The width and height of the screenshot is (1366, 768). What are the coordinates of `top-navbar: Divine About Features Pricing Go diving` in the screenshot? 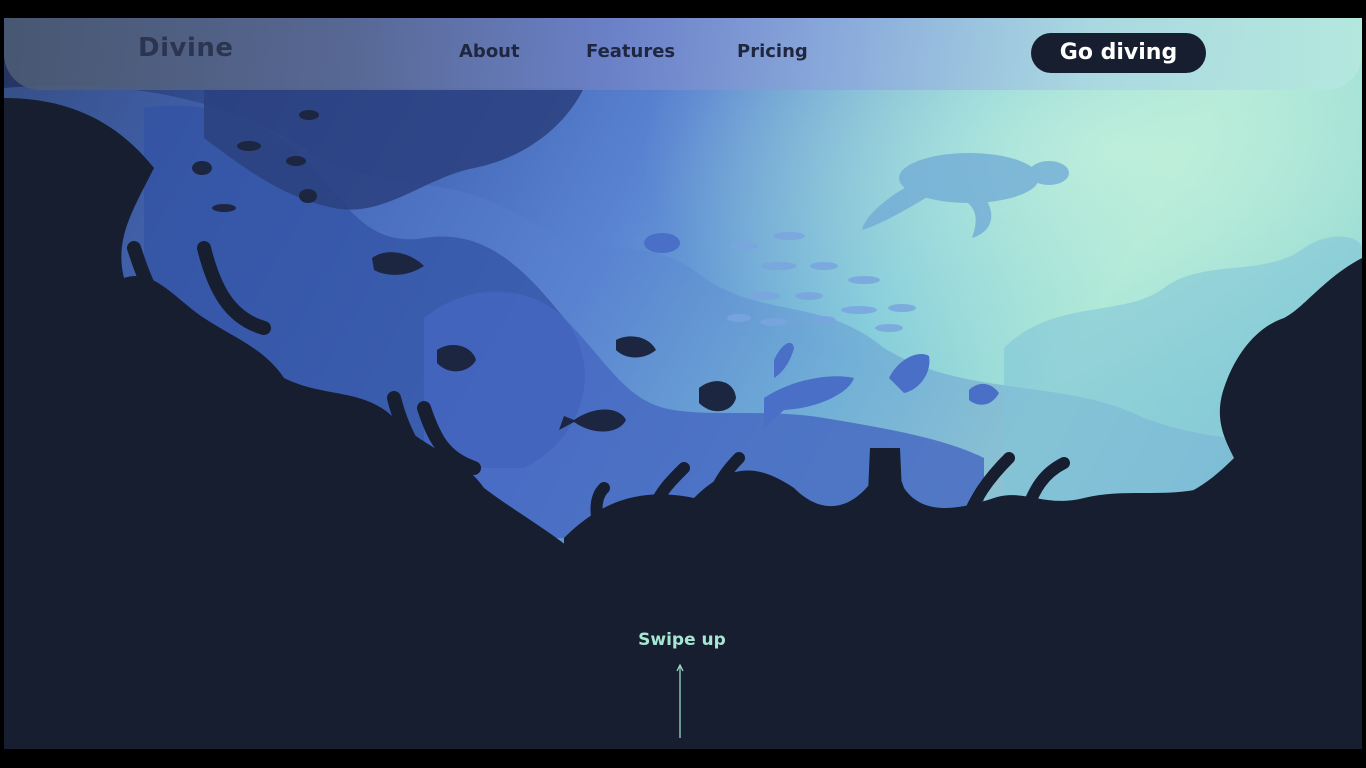 It's located at (683, 54).